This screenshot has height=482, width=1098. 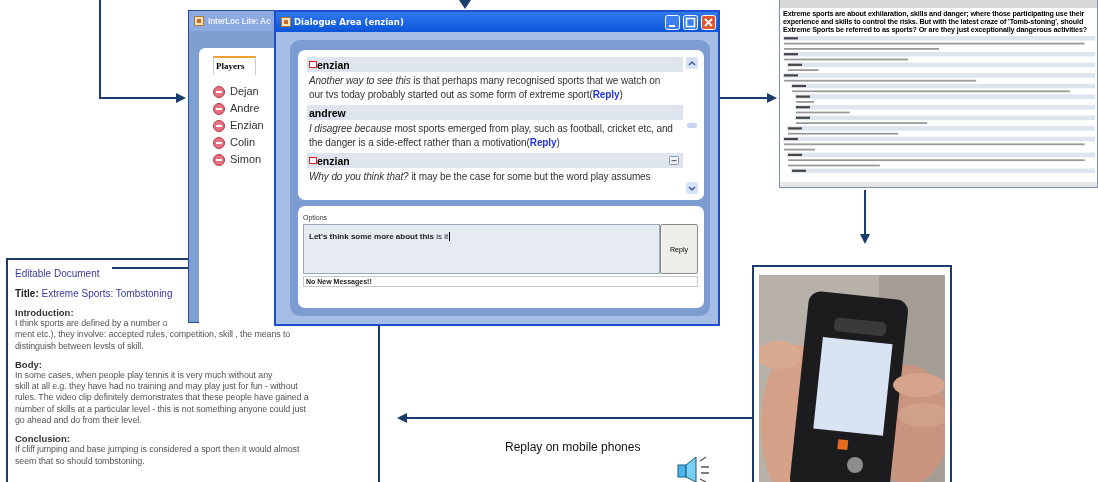 I want to click on message-text: Another way to see this is that perhaps many recognised sports that we watch on our tvs today probably started out as some form of extreme sport(Reply), so click(x=484, y=88).